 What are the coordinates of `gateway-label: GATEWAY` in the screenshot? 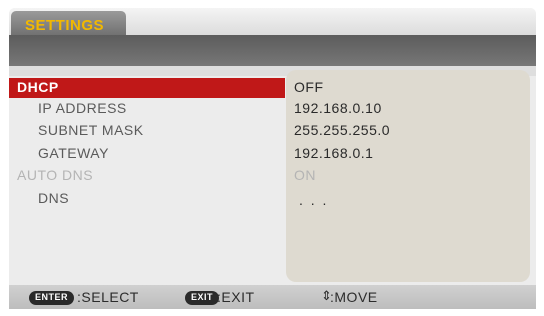 It's located at (73, 153).